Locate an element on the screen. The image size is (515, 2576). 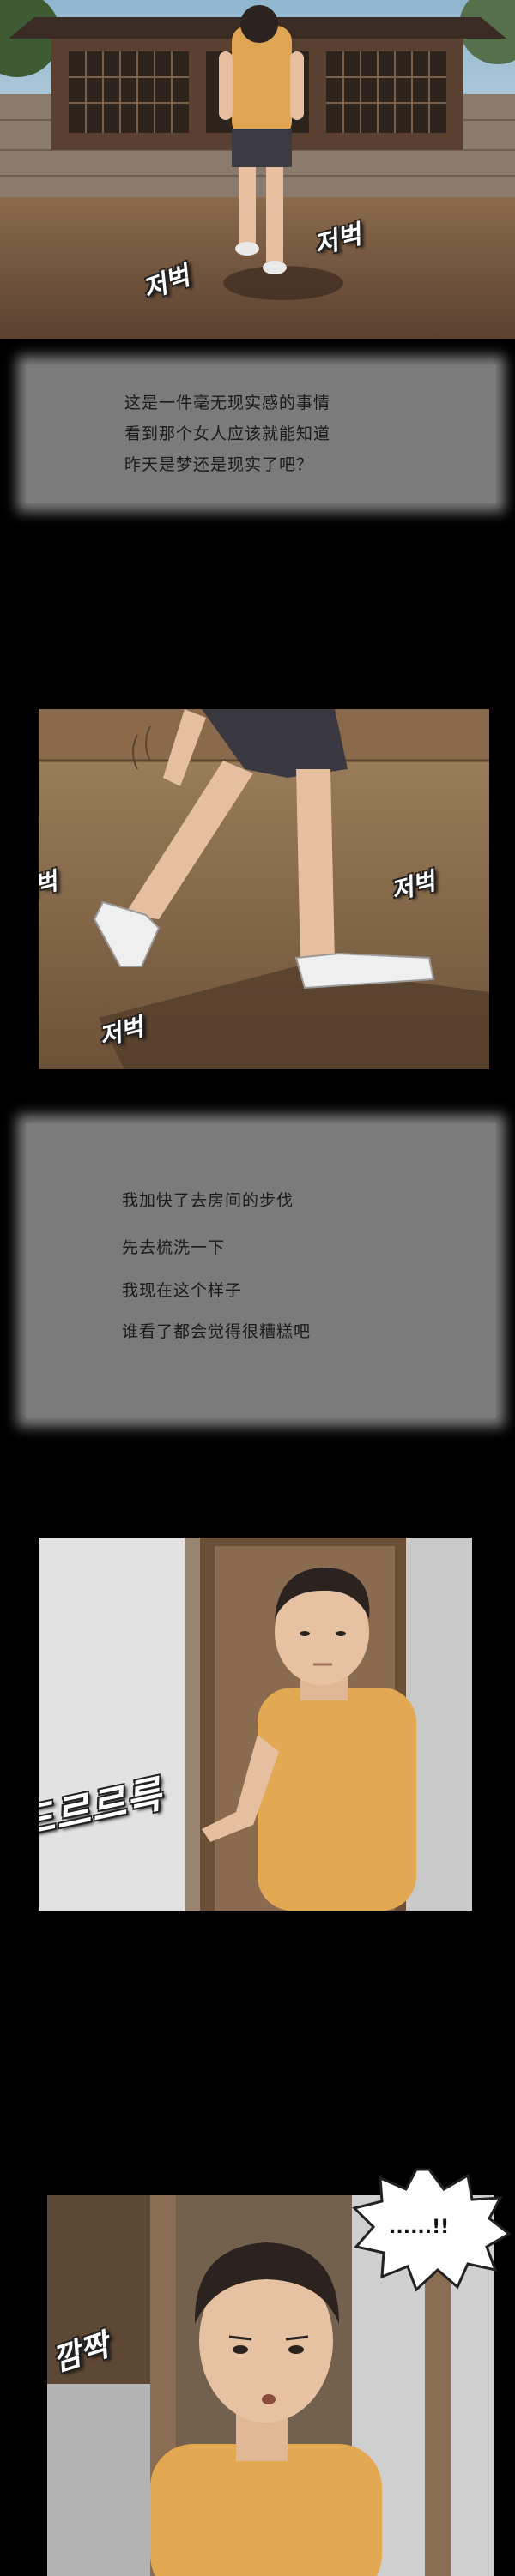
caption-box-1: 这是一件毫无现实感的事情 看到那个女人应该就能知道 昨天是梦还是现实了吧？ is located at coordinates (261, 434).